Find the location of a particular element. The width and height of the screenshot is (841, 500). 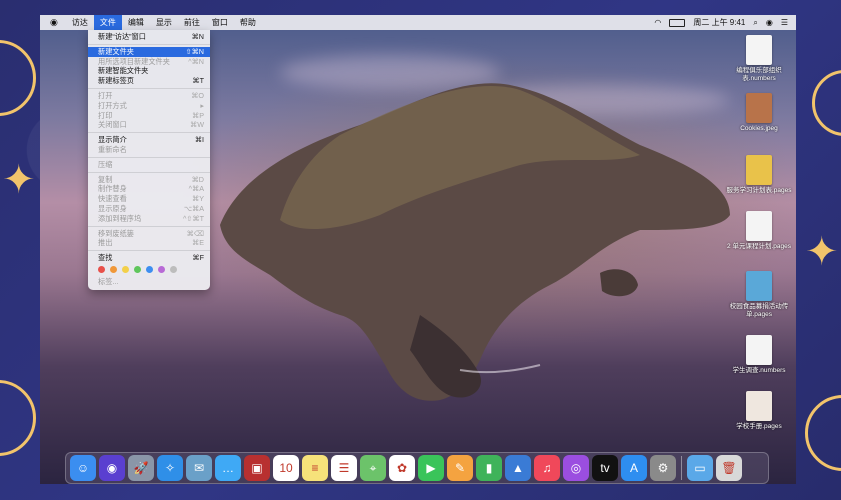

menu-item-label: 压缩 is located at coordinates (105, 164).